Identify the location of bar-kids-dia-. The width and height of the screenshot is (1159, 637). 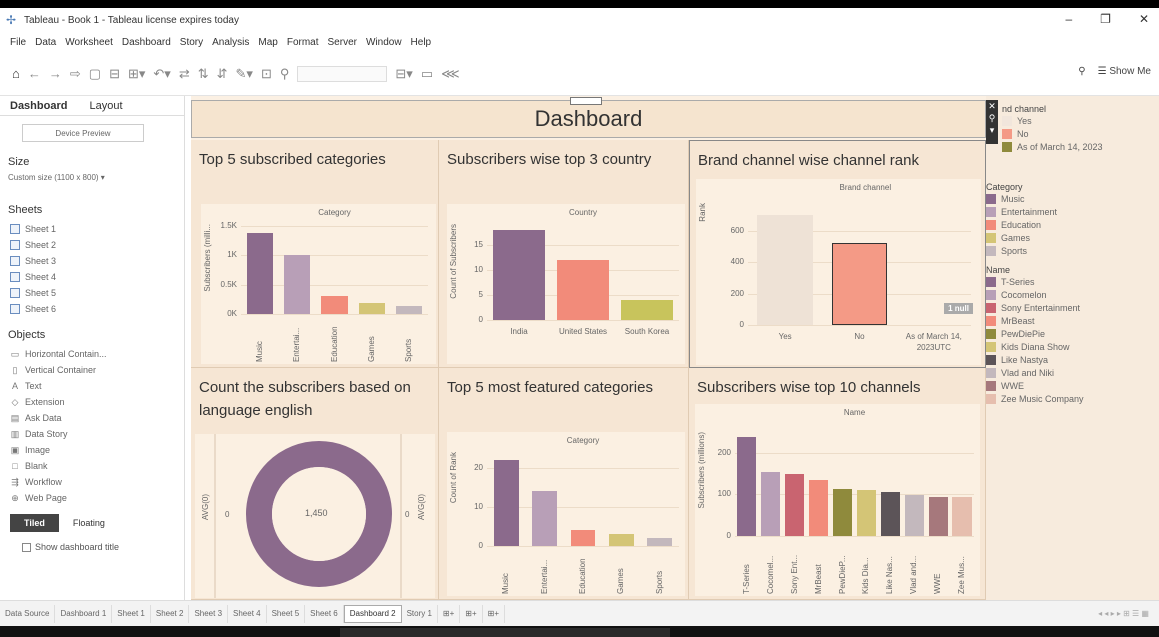
(866, 512).